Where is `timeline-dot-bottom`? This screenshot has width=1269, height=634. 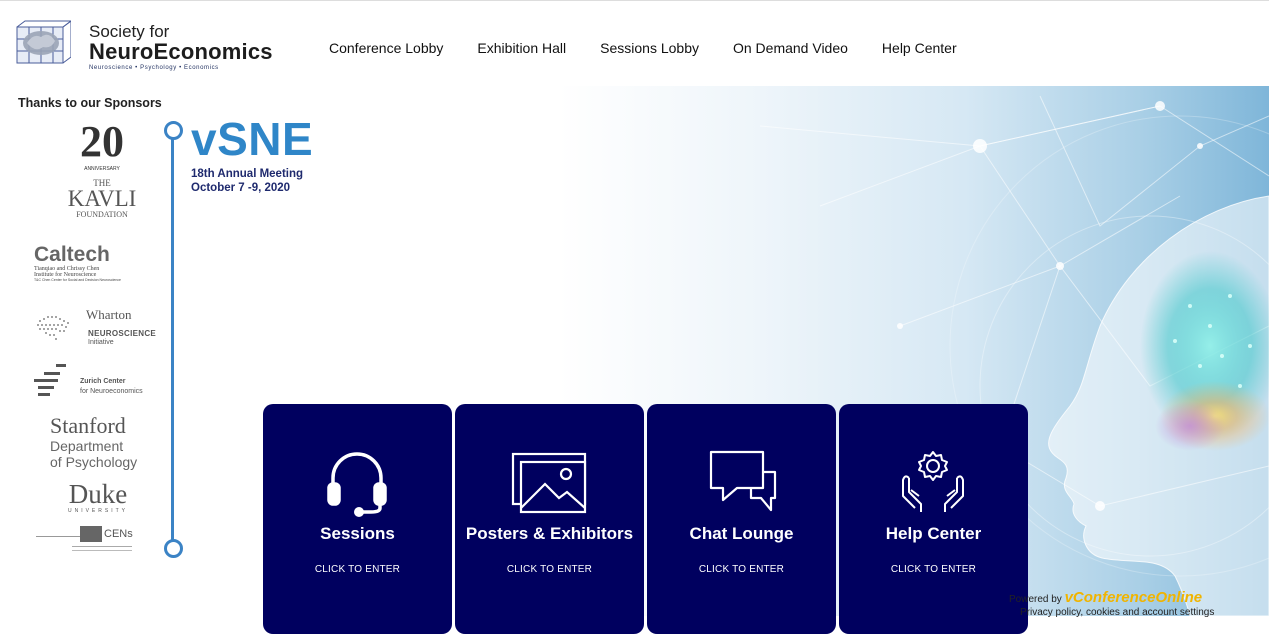 timeline-dot-bottom is located at coordinates (173, 548).